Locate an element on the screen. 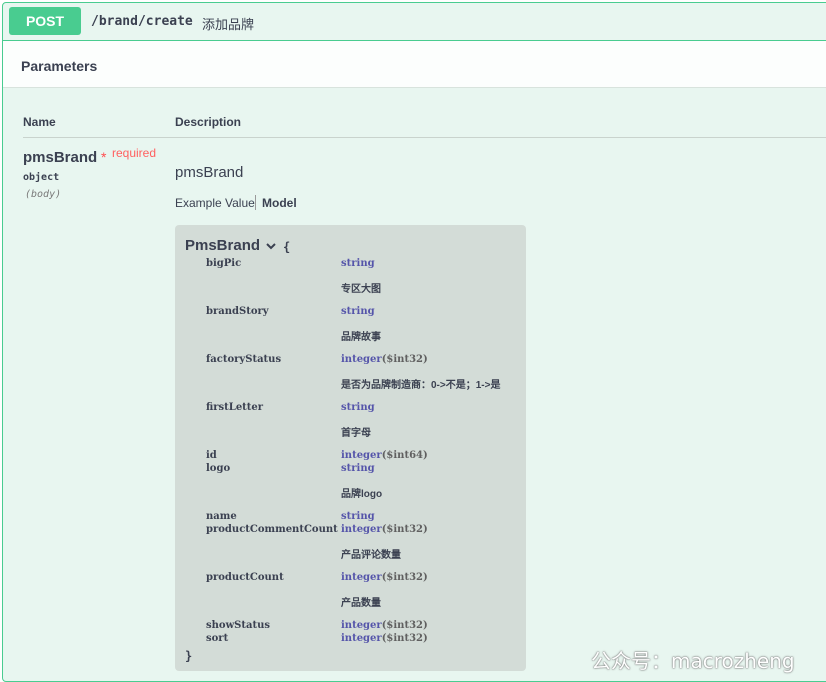  table-divider is located at coordinates (424, 137).